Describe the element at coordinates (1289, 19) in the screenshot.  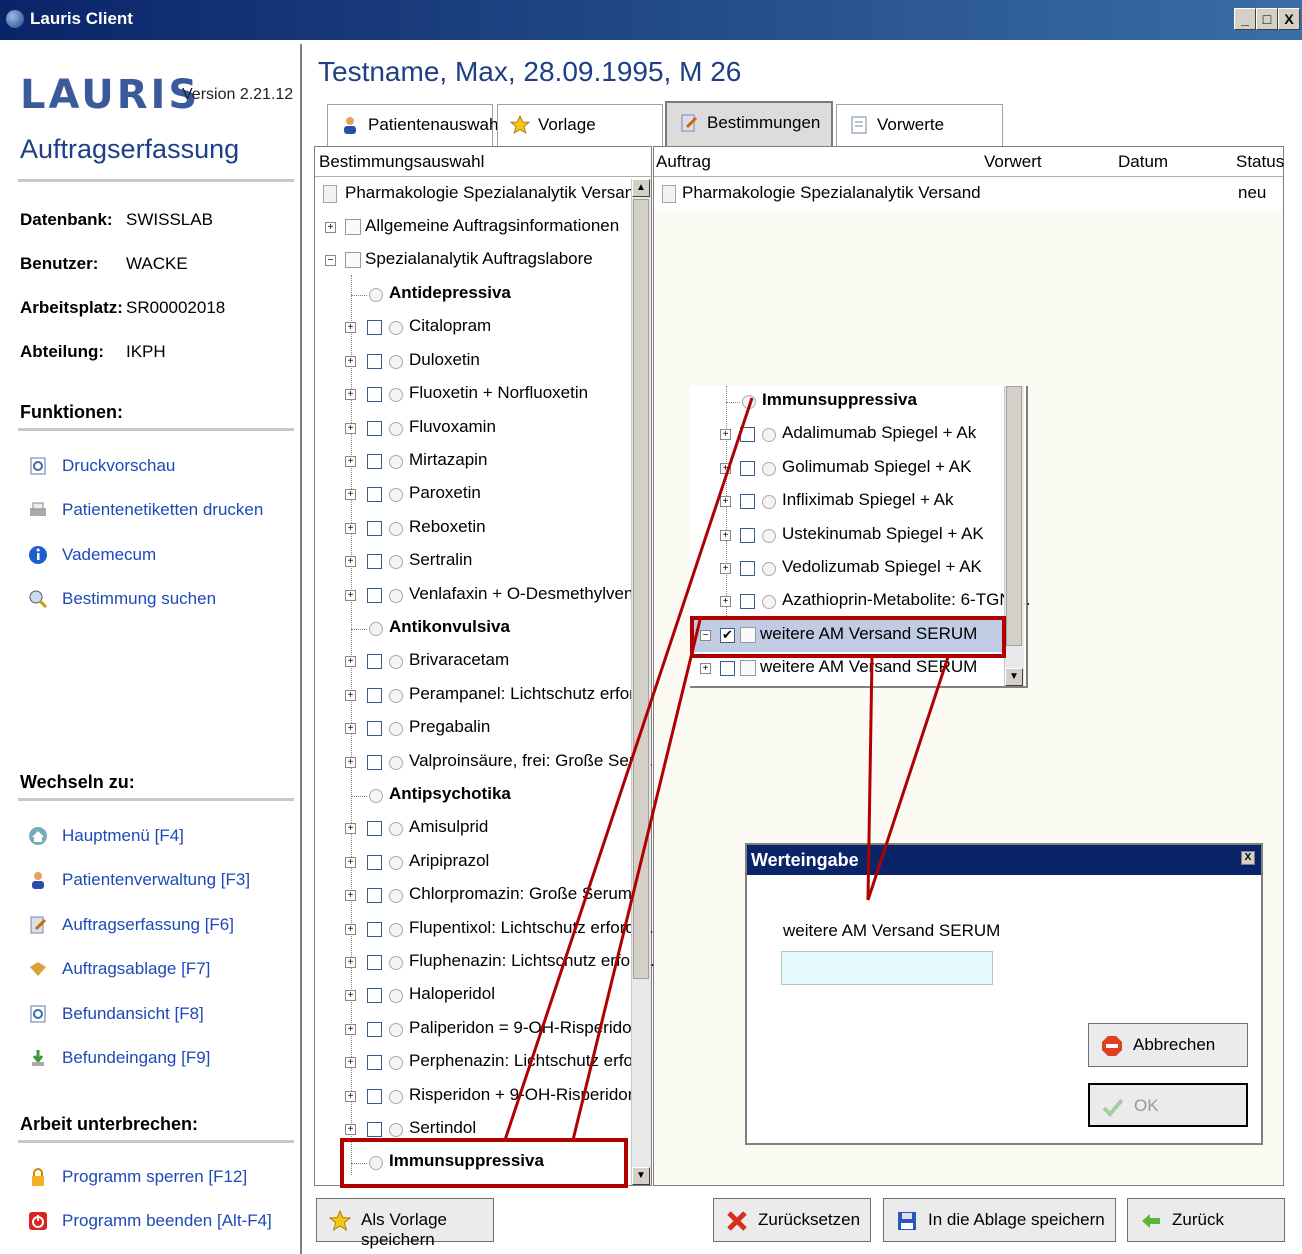
I see `close-button: X` at that location.